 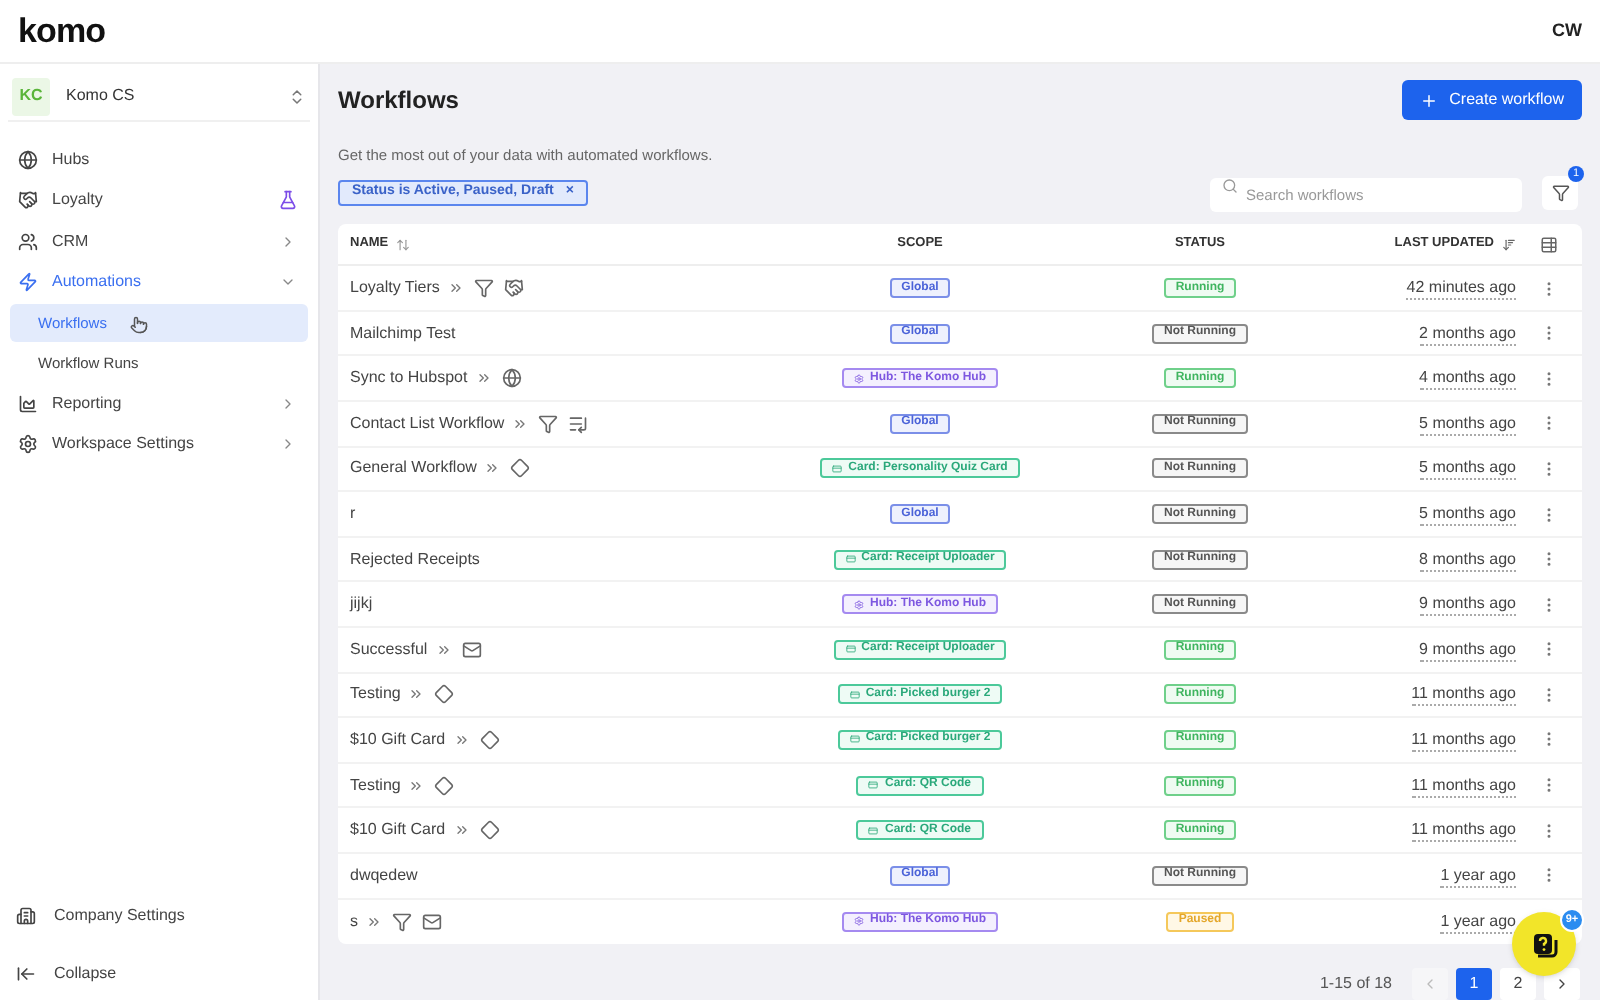 What do you see at coordinates (427, 423) in the screenshot?
I see `workflow-name: Contact List Workflow` at bounding box center [427, 423].